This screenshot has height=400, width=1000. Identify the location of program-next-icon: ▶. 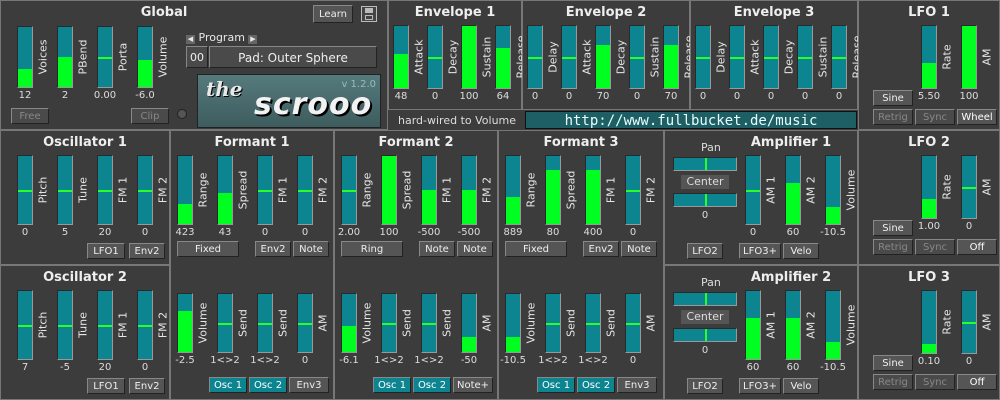
(253, 39).